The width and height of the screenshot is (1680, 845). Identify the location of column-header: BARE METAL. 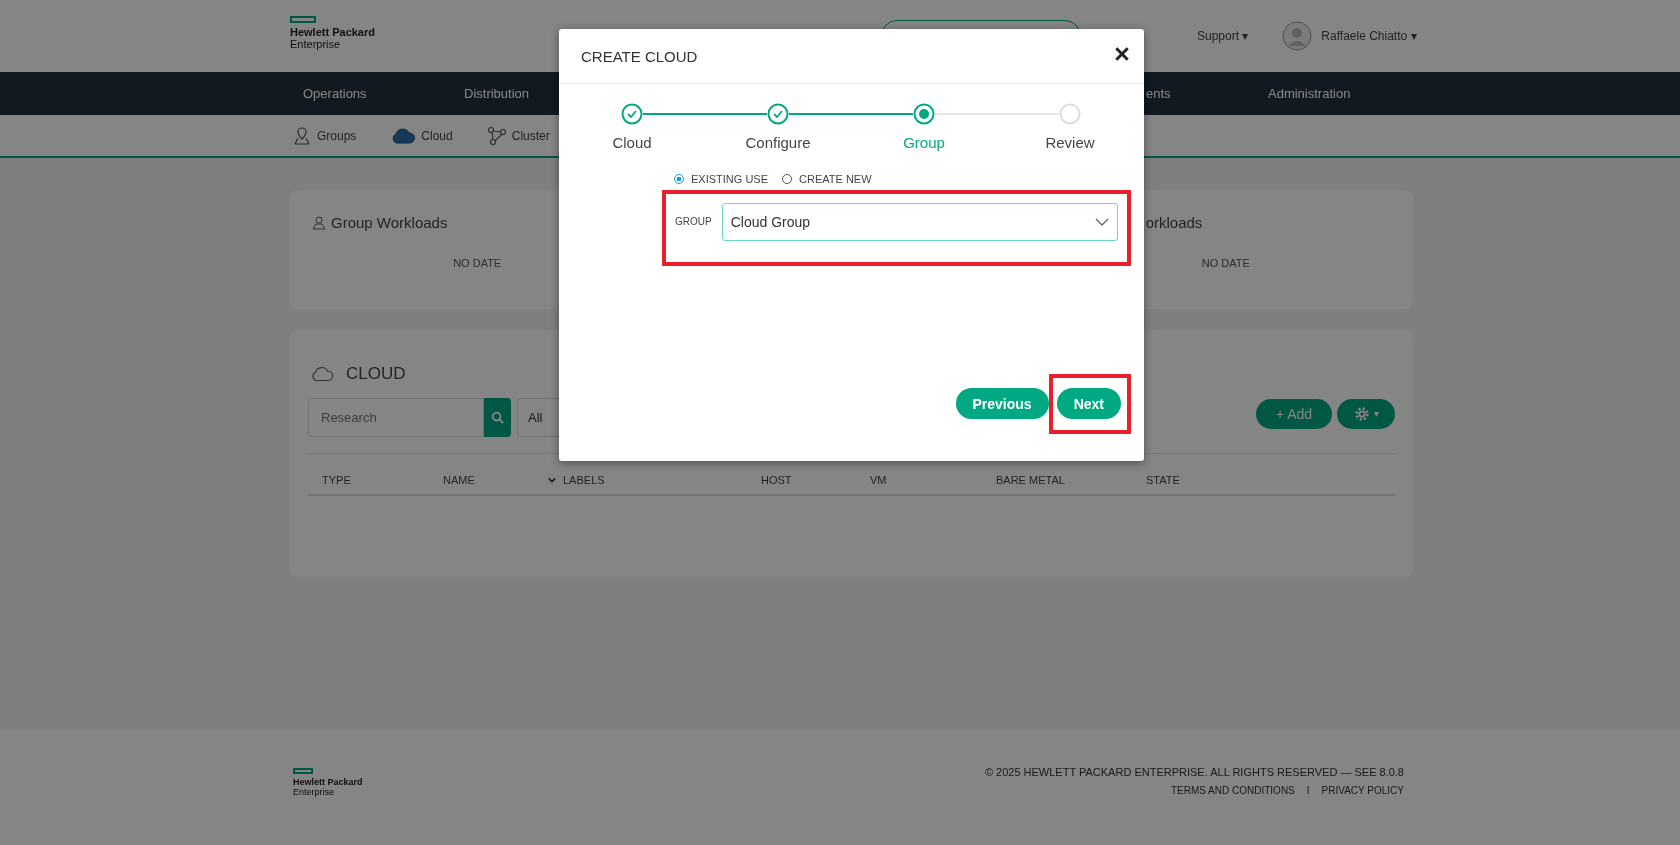
(1071, 480).